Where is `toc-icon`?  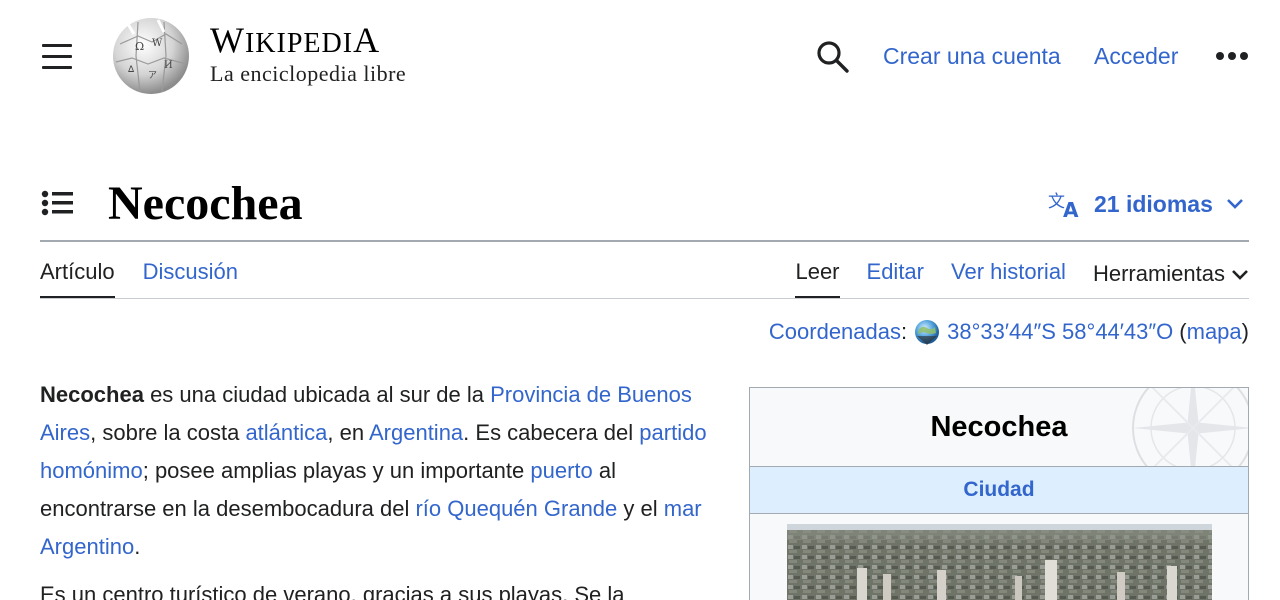
toc-icon is located at coordinates (58, 204).